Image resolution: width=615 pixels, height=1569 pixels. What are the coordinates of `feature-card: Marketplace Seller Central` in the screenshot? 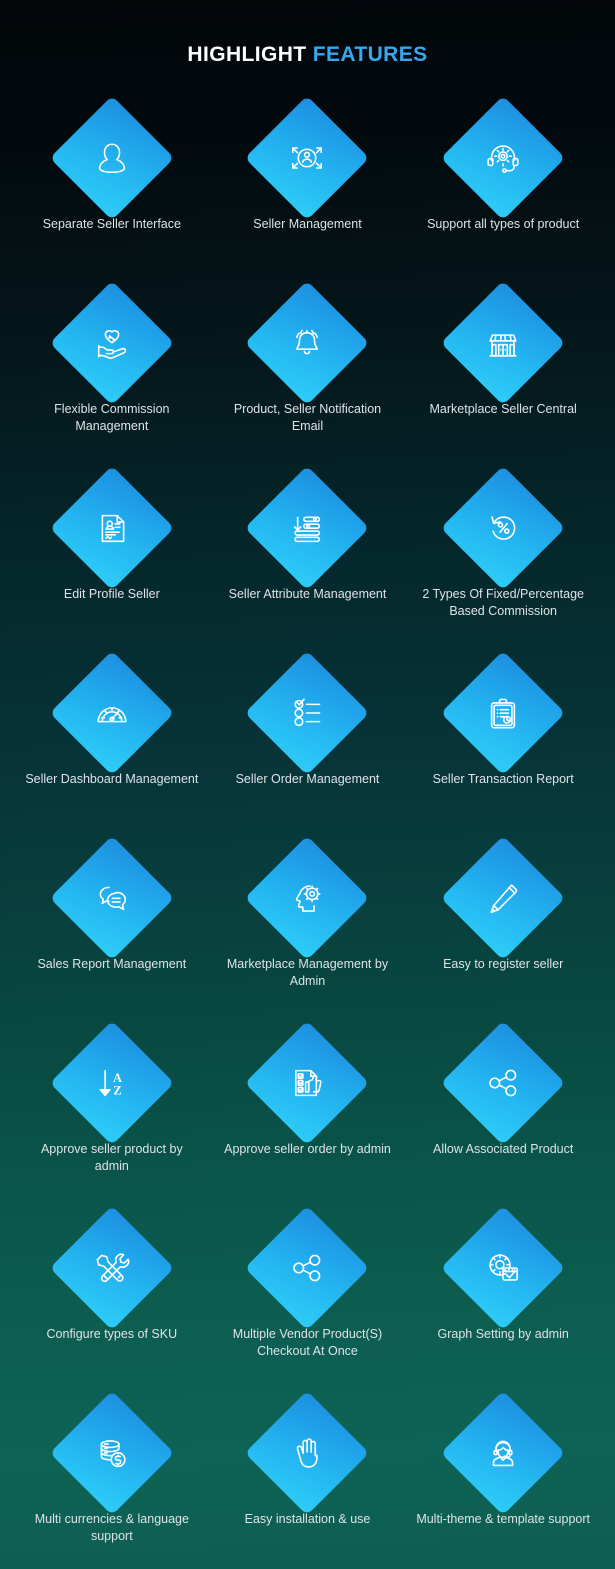 It's located at (503, 373).